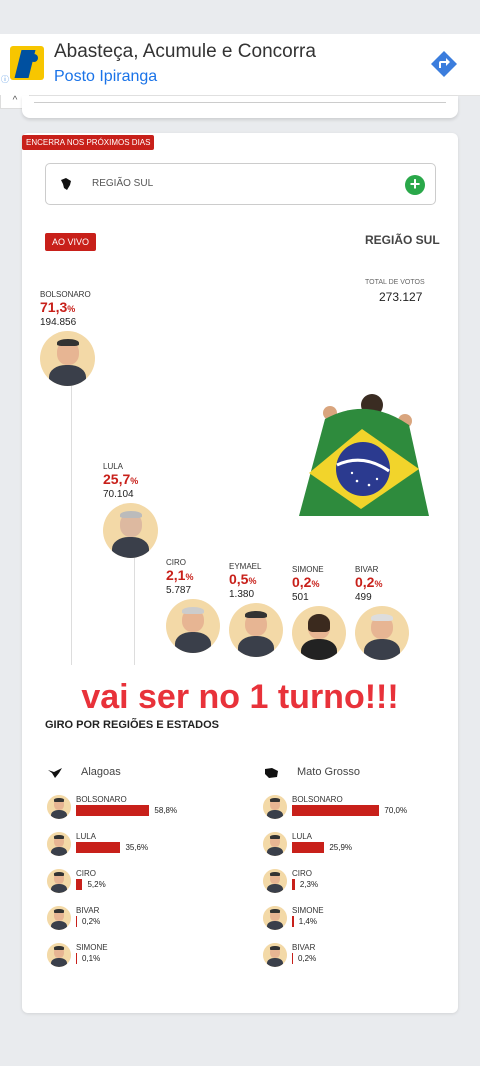 Image resolution: width=480 pixels, height=1066 pixels. I want to click on candidate-name: BOLSONARO, so click(65, 294).